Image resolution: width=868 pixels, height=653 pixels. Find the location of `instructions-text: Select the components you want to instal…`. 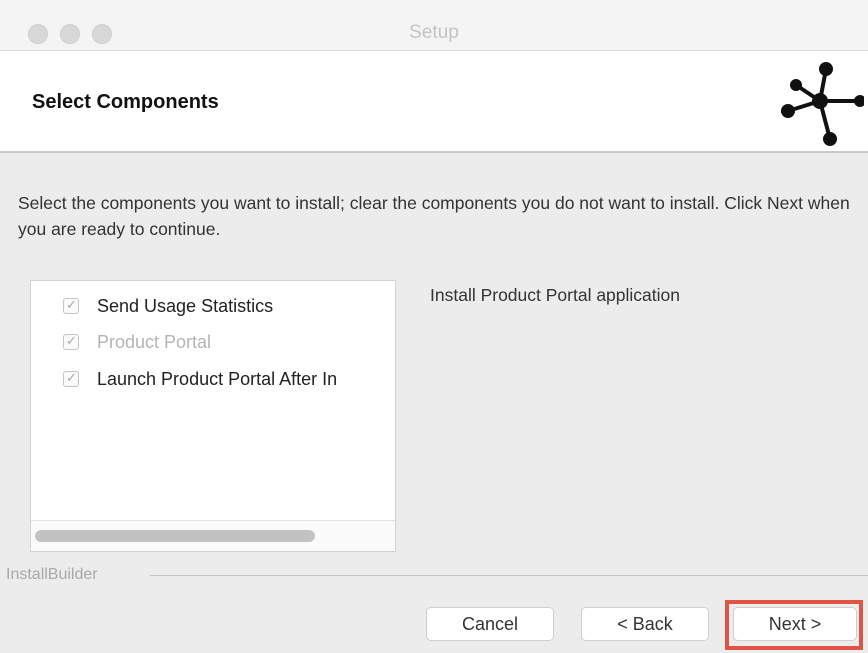

instructions-text: Select the components you want to instal… is located at coordinates (434, 216).